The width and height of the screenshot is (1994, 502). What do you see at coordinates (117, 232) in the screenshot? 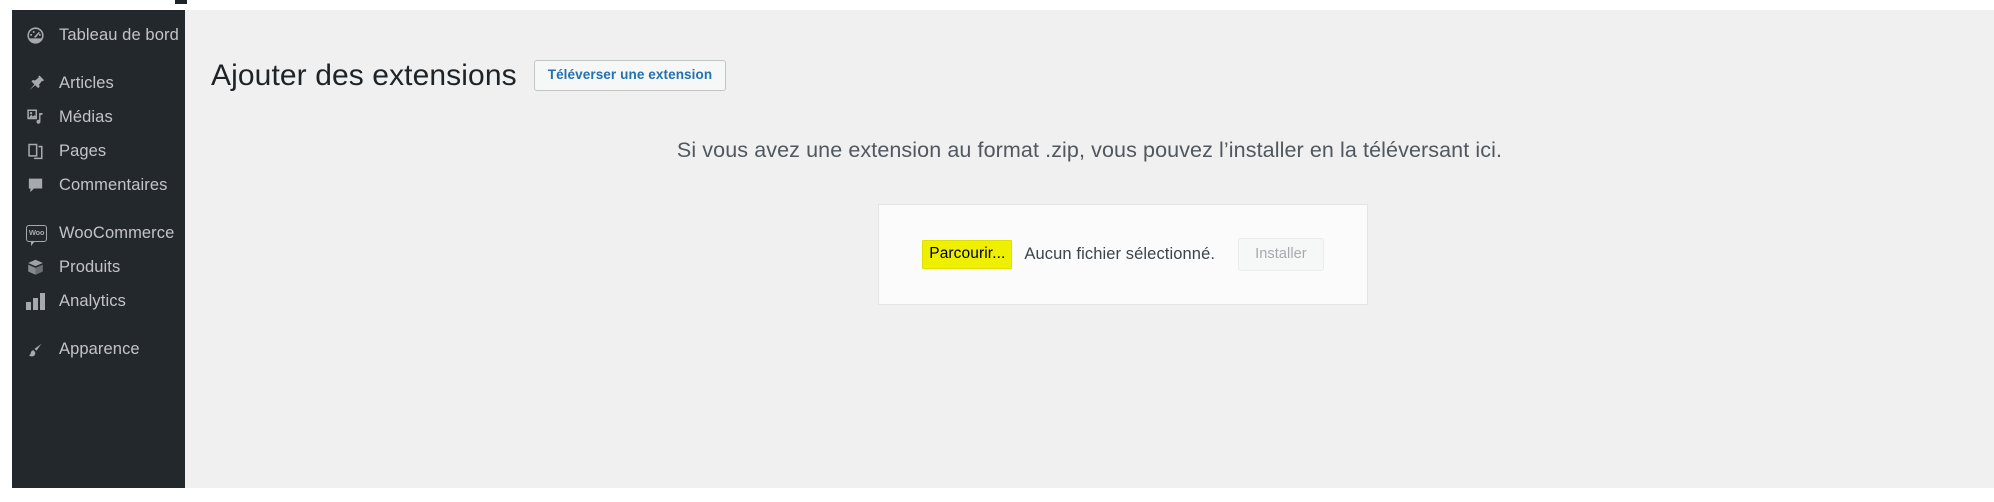
I see `sidebar-item-label: WooCommerce` at bounding box center [117, 232].